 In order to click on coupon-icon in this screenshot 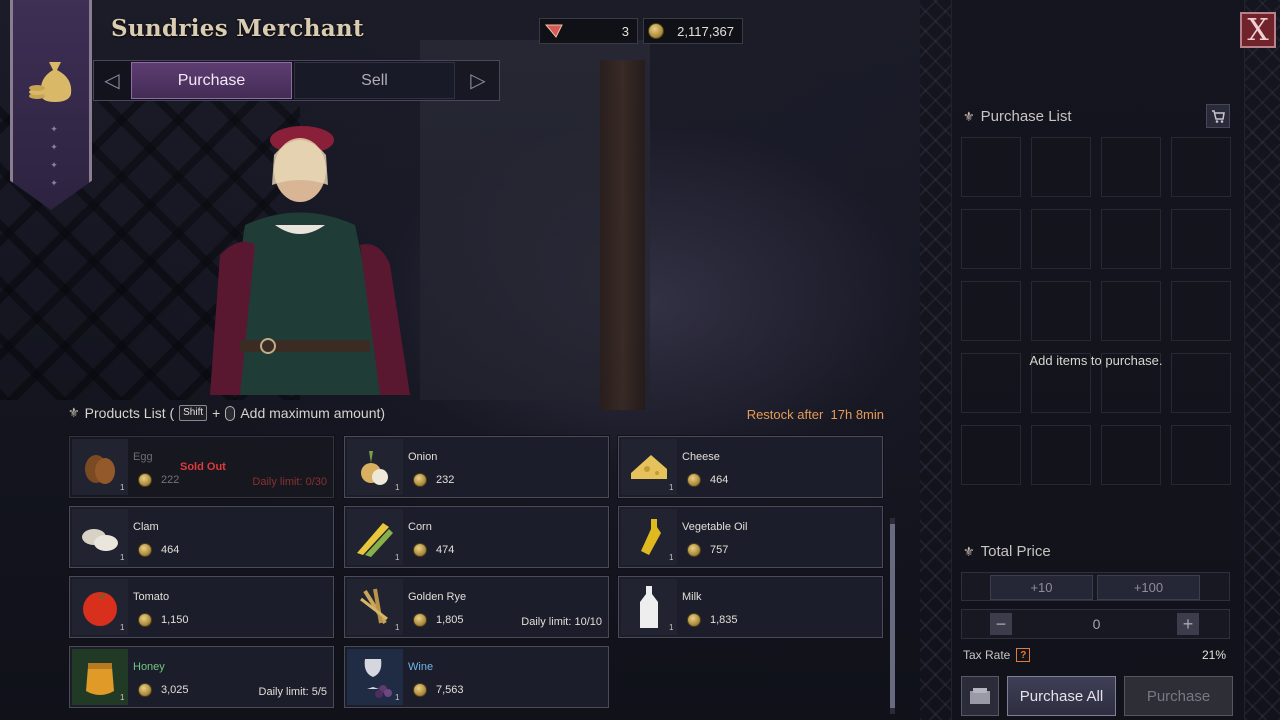, I will do `click(553, 31)`.